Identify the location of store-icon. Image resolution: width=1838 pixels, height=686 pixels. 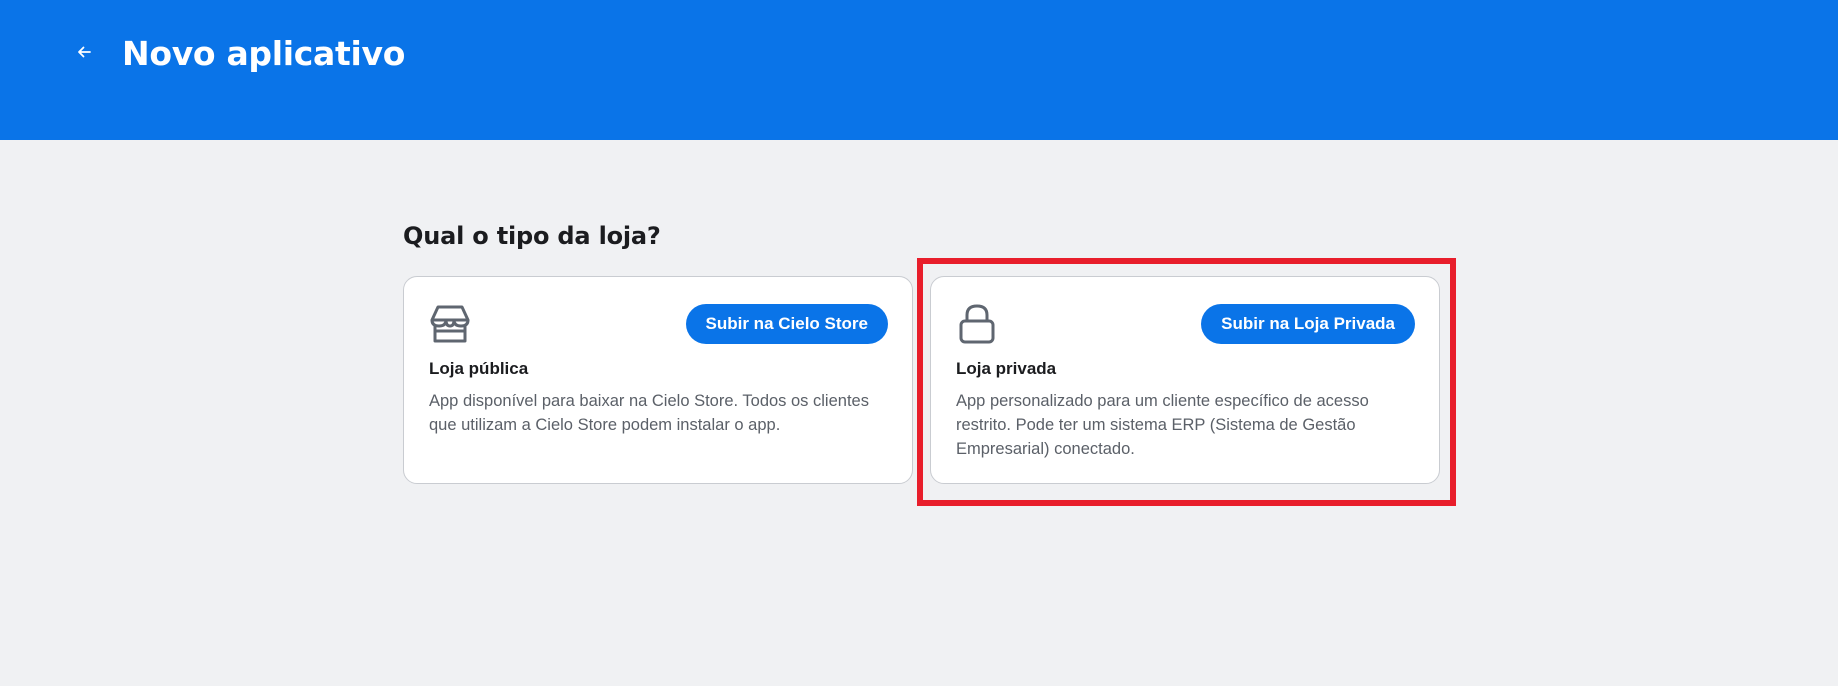
(450, 324).